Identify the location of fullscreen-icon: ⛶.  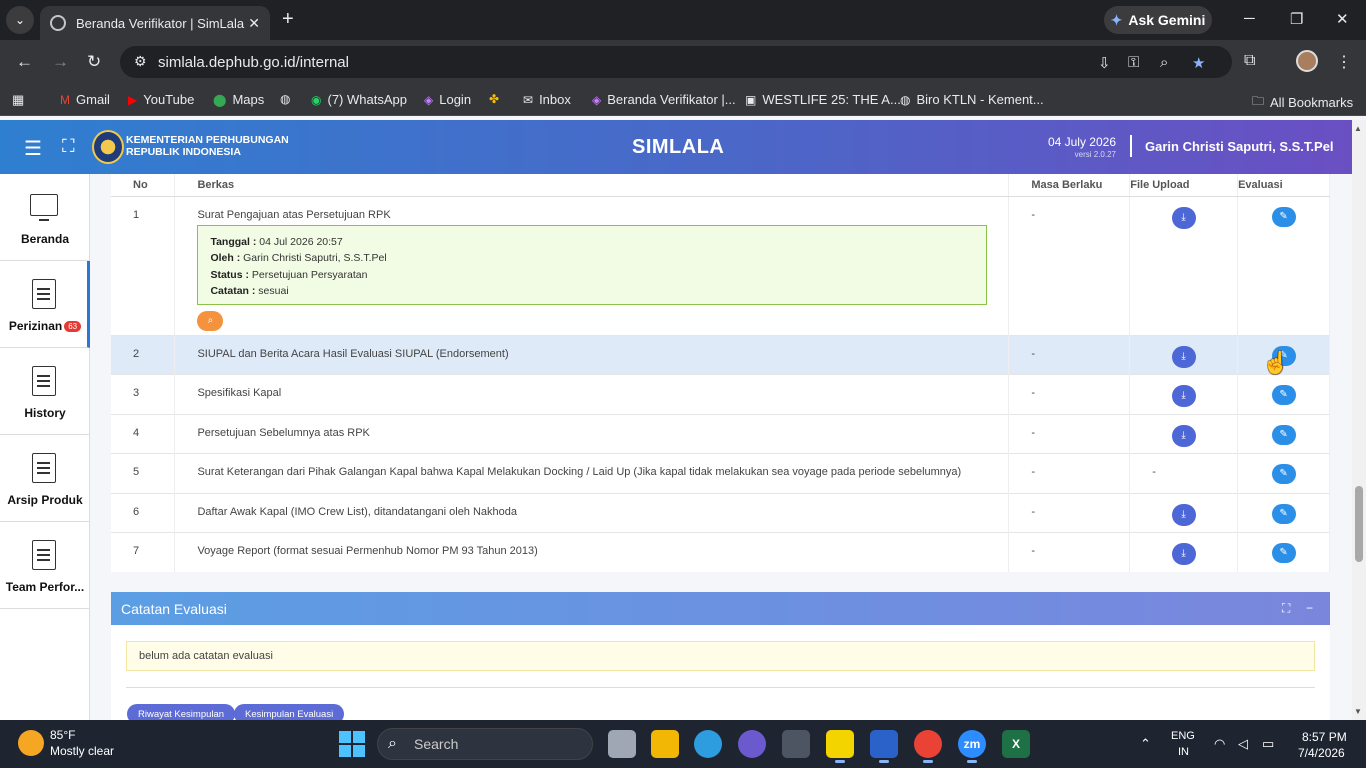
(68, 146).